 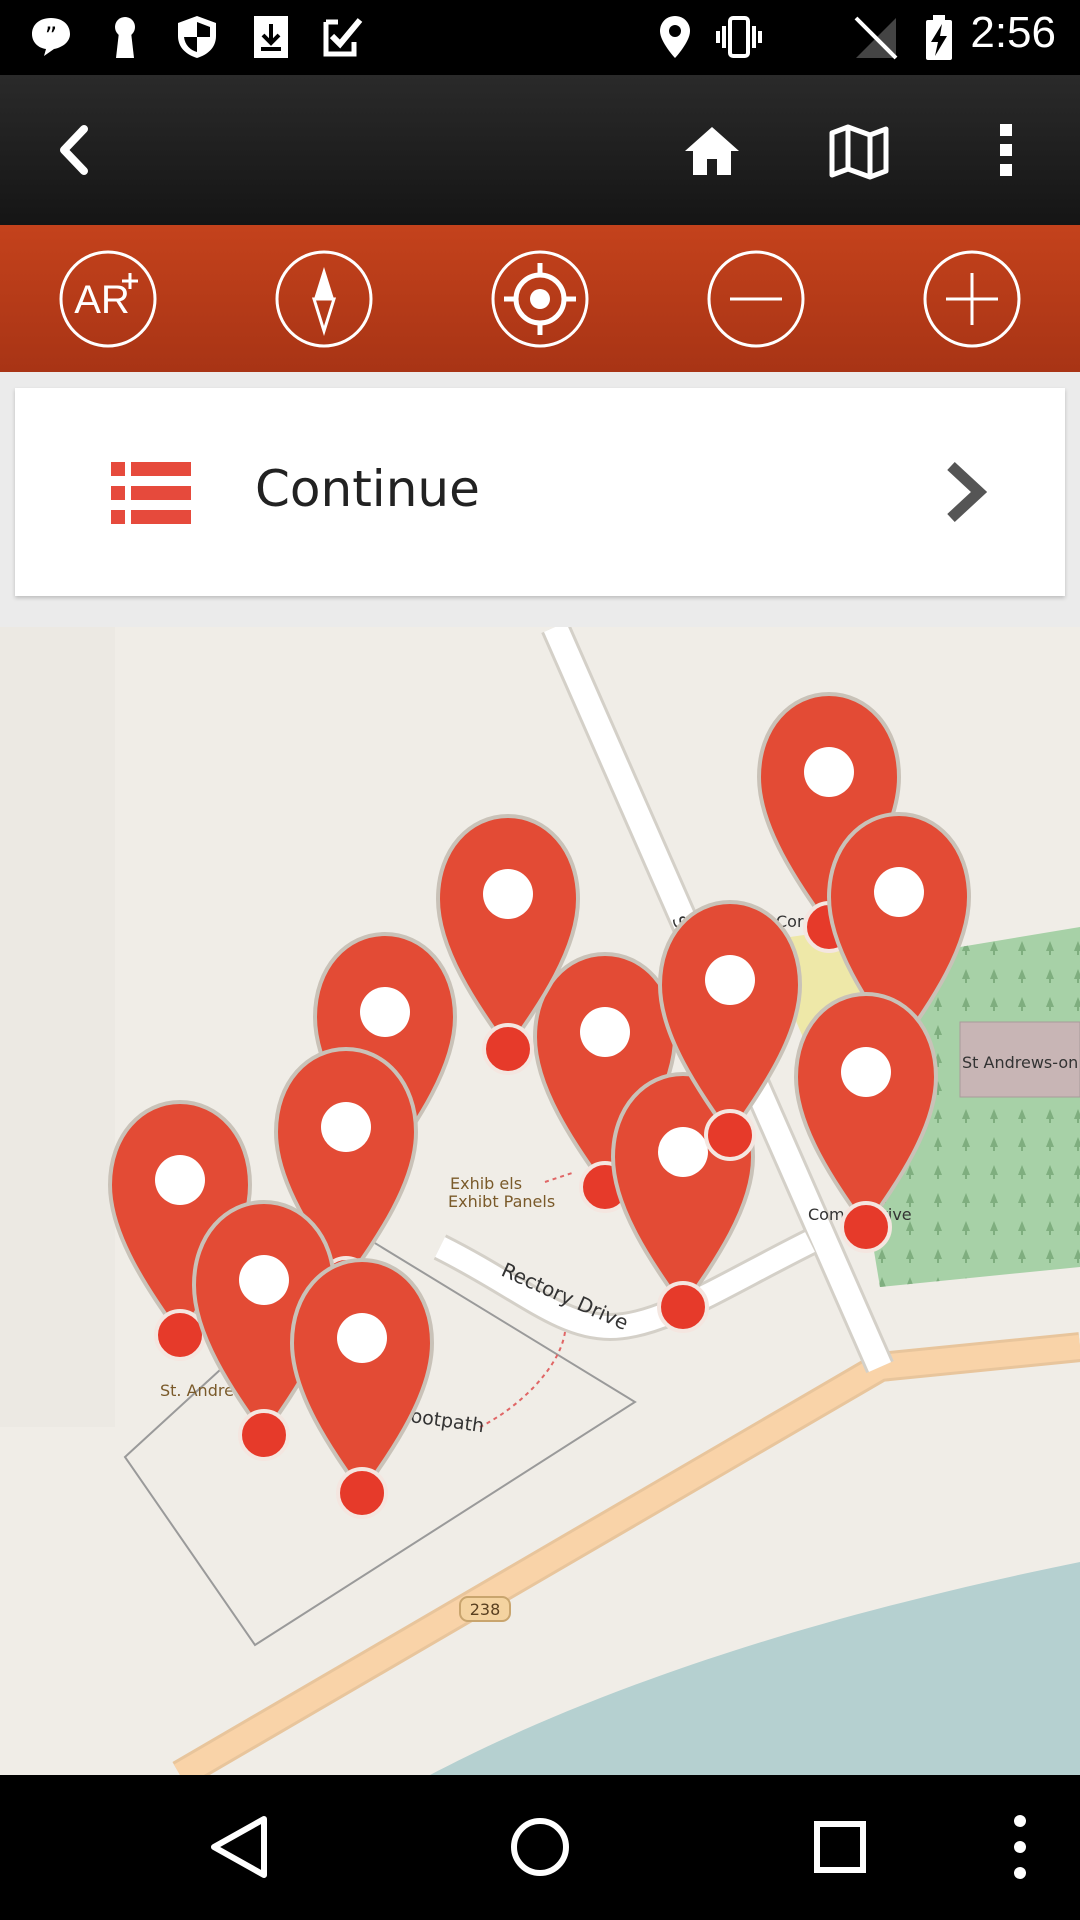 I want to click on home-circle-icon, so click(x=540, y=1847).